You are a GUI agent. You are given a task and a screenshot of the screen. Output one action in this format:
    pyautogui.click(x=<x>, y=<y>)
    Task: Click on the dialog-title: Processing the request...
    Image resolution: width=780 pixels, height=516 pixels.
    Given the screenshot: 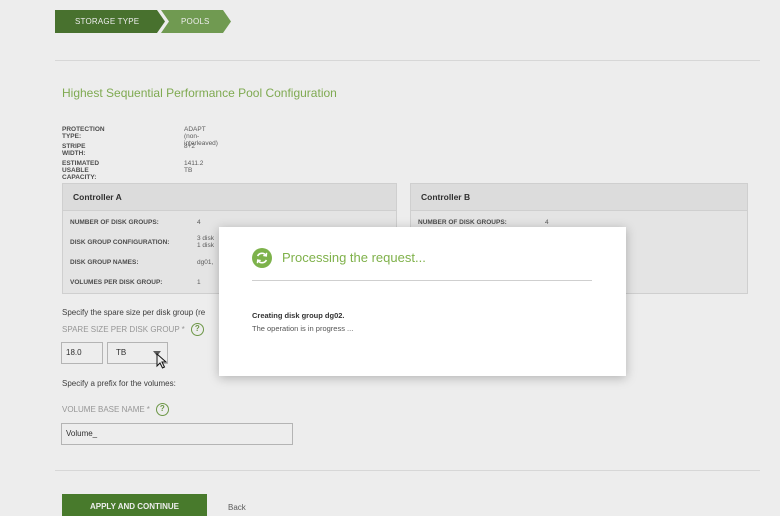 What is the action you would take?
    pyautogui.click(x=354, y=257)
    